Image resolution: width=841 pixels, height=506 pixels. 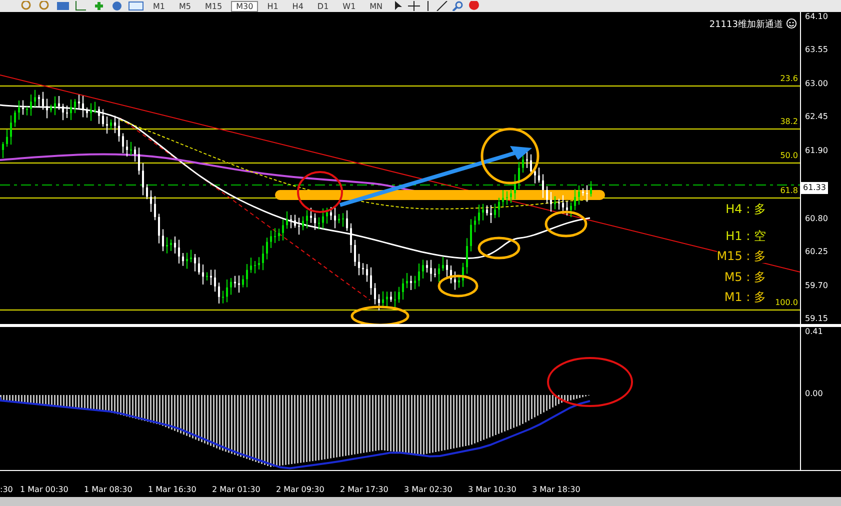 What do you see at coordinates (301, 489) in the screenshot?
I see `time-axis-label: 2 Mar 09:30` at bounding box center [301, 489].